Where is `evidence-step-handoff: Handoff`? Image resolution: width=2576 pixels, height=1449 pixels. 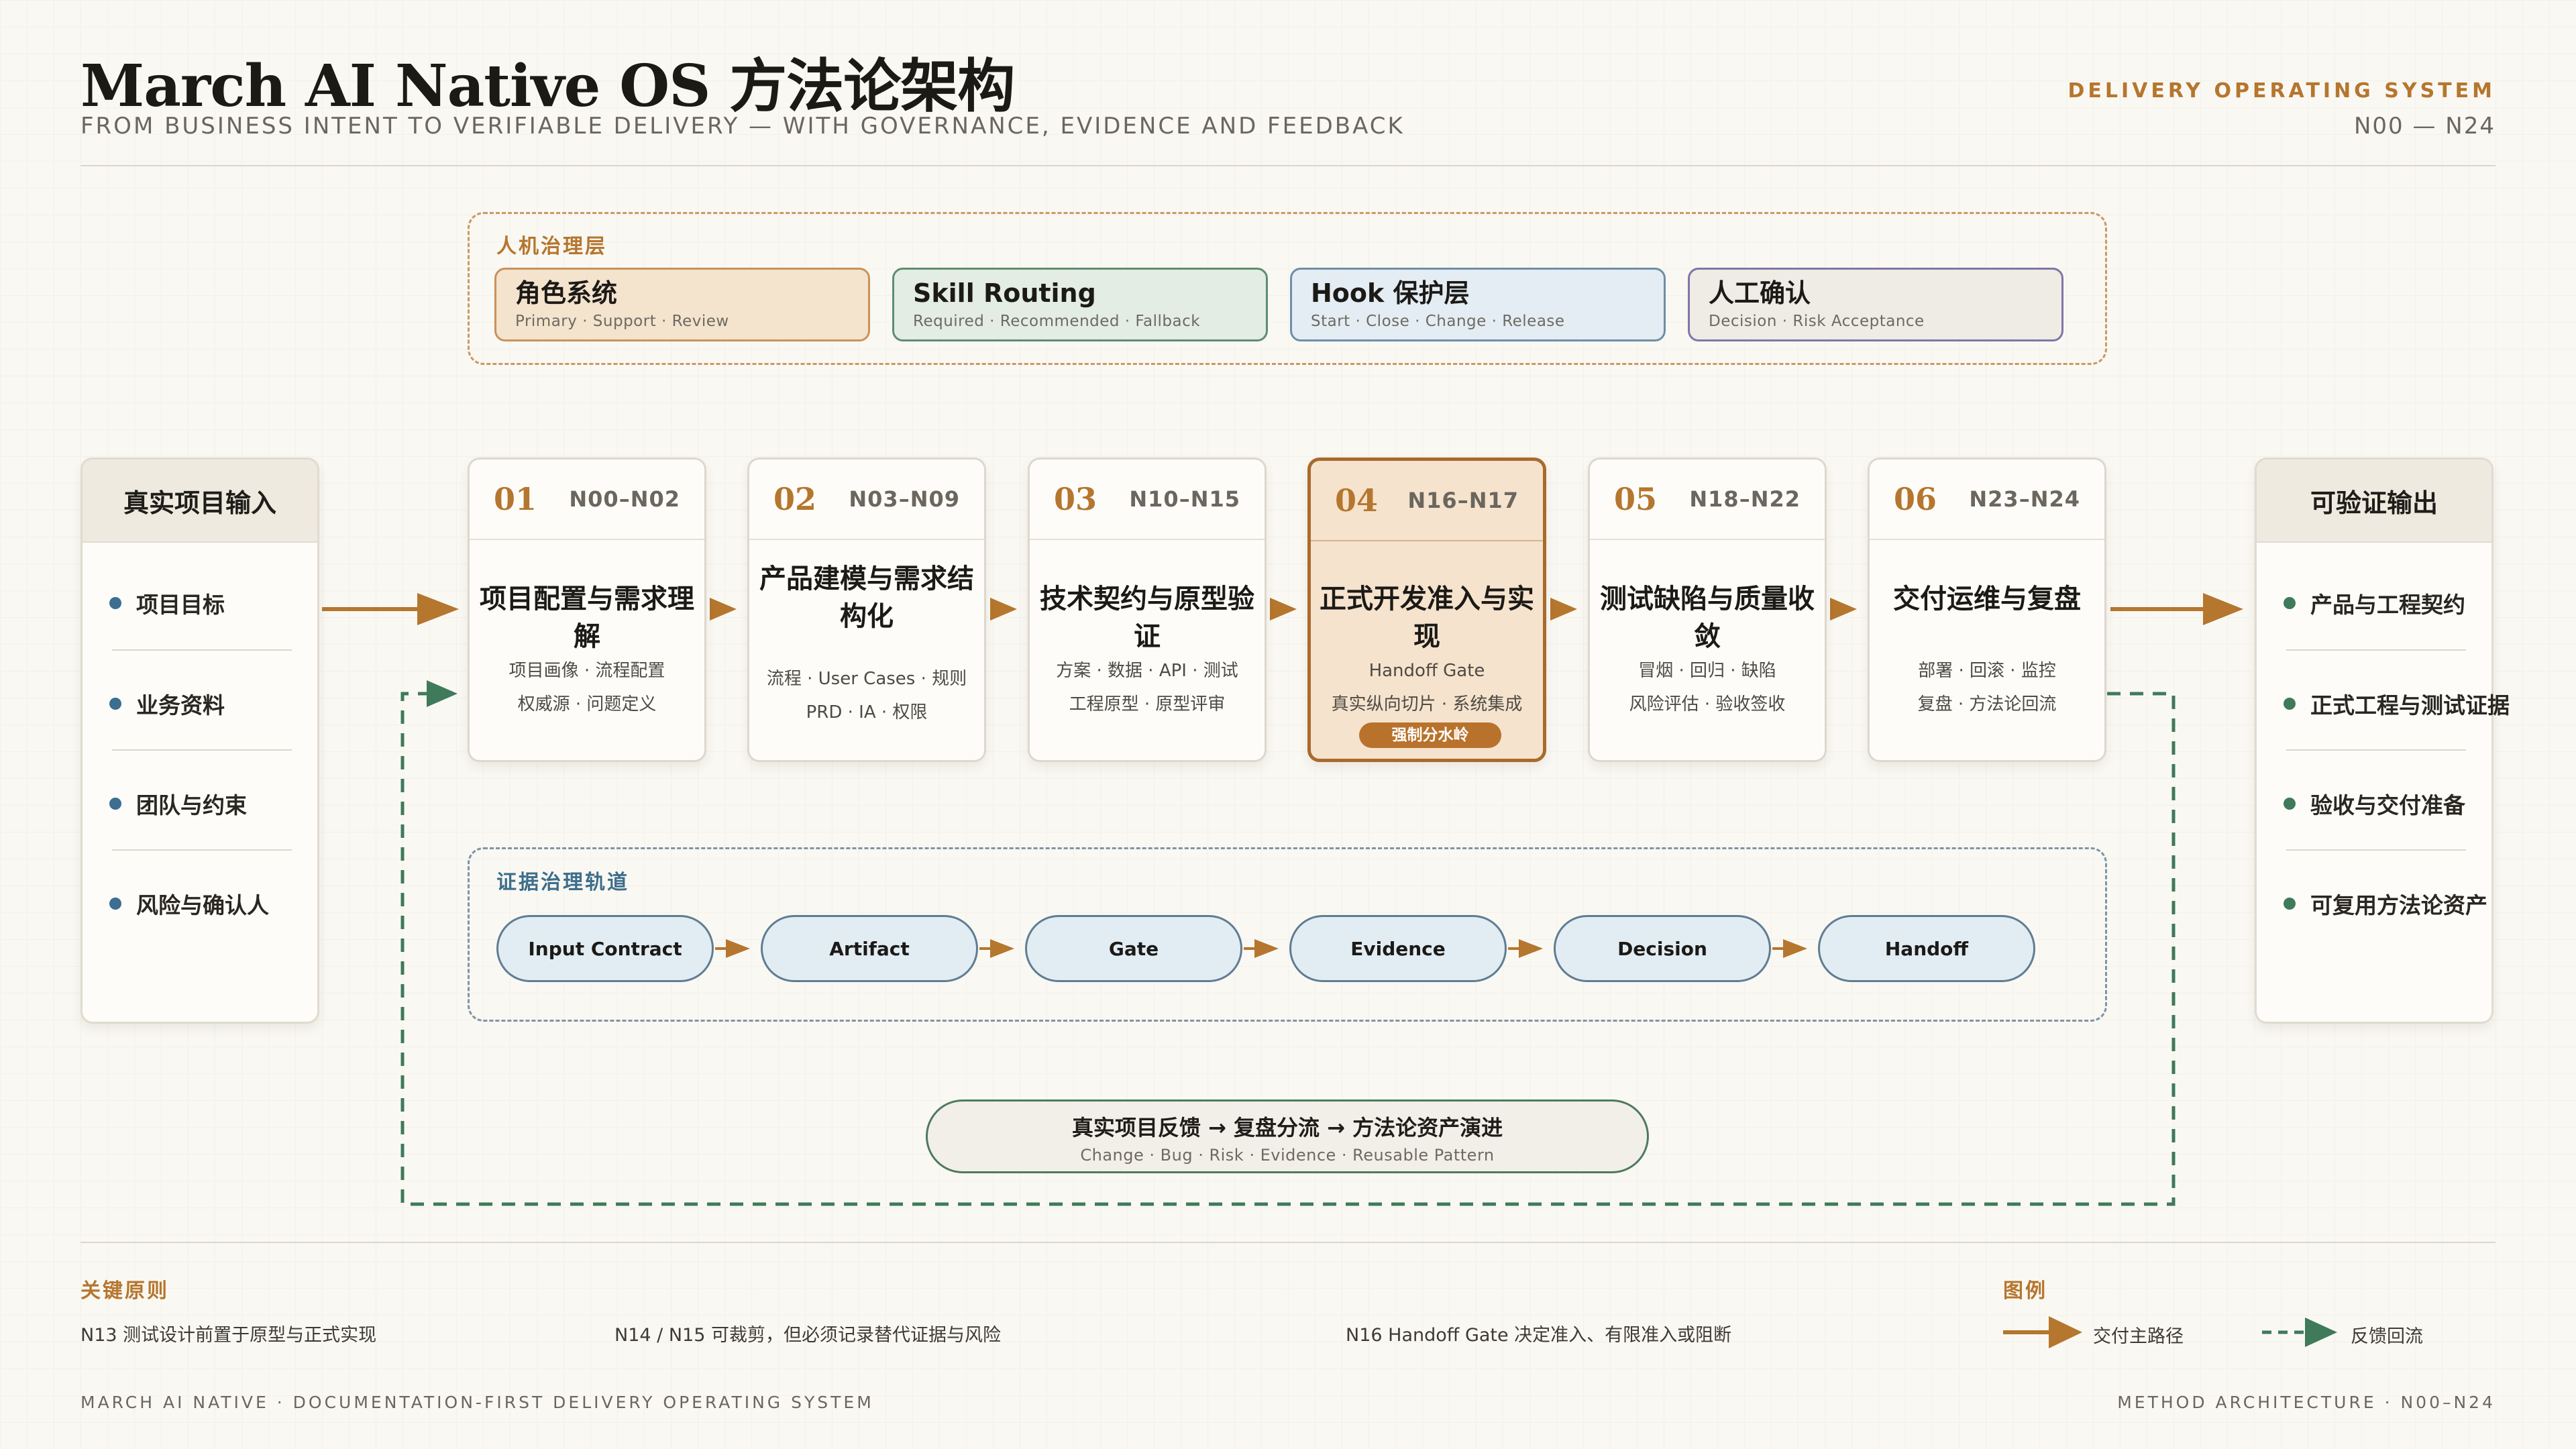
evidence-step-handoff: Handoff is located at coordinates (1926, 948).